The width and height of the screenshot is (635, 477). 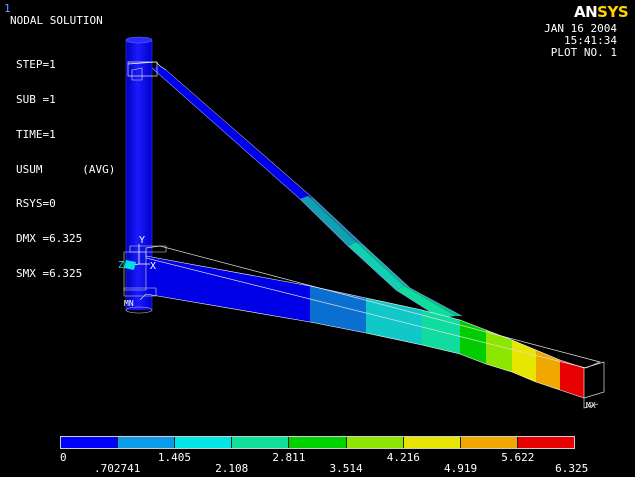 What do you see at coordinates (572, 468) in the screenshot?
I see `legend-label: 6.325` at bounding box center [572, 468].